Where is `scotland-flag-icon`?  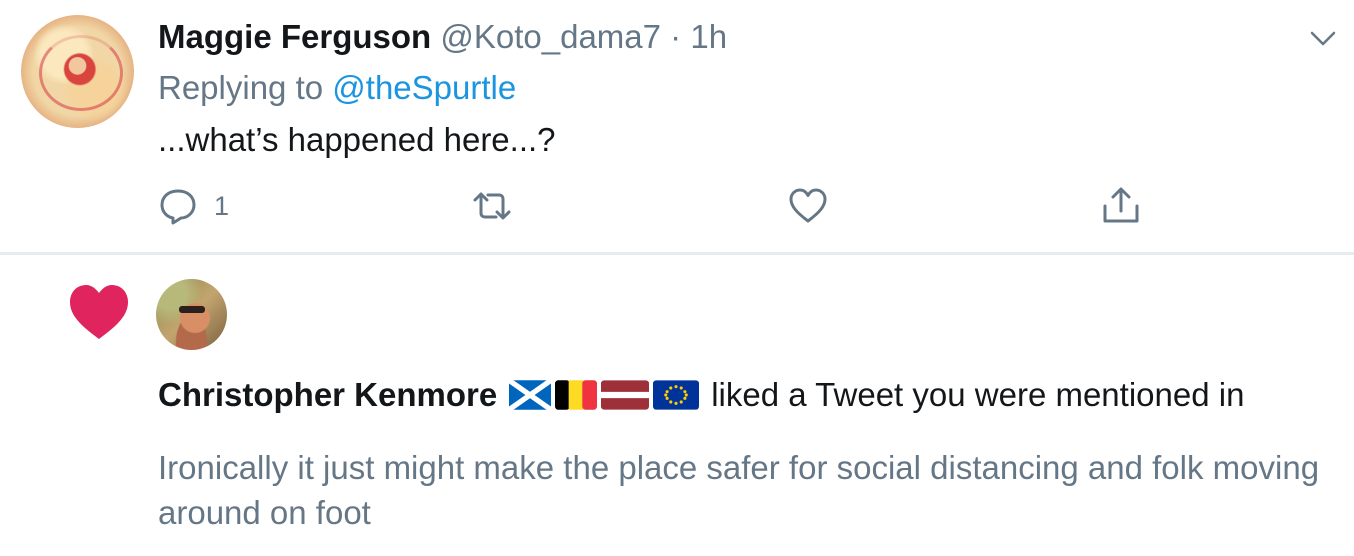
scotland-flag-icon is located at coordinates (530, 395).